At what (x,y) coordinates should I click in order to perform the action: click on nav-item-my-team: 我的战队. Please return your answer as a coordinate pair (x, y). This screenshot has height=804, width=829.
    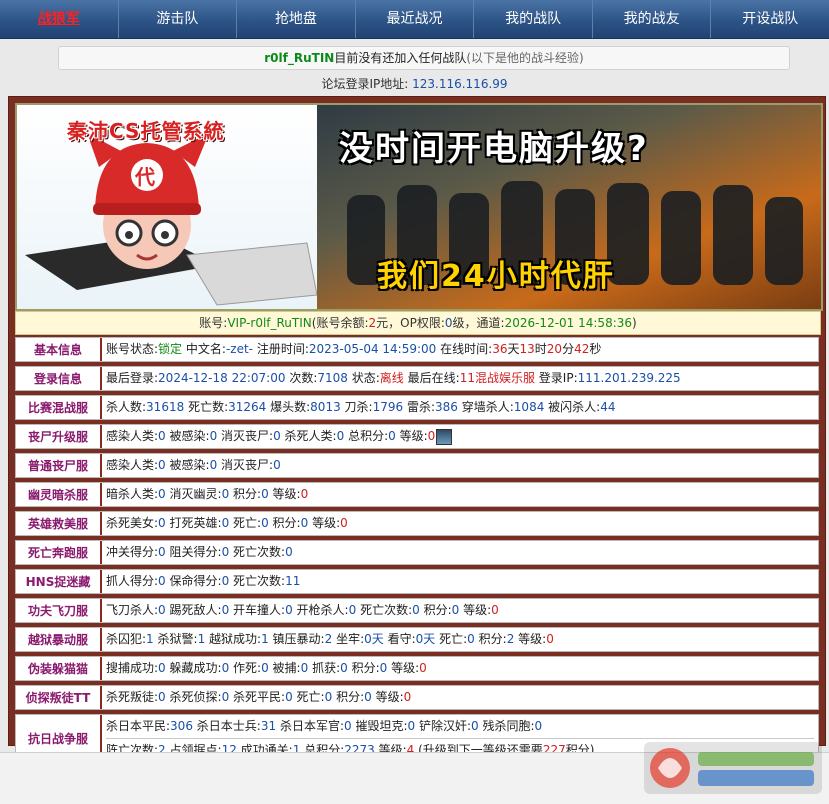
    Looking at the image, I should click on (533, 19).